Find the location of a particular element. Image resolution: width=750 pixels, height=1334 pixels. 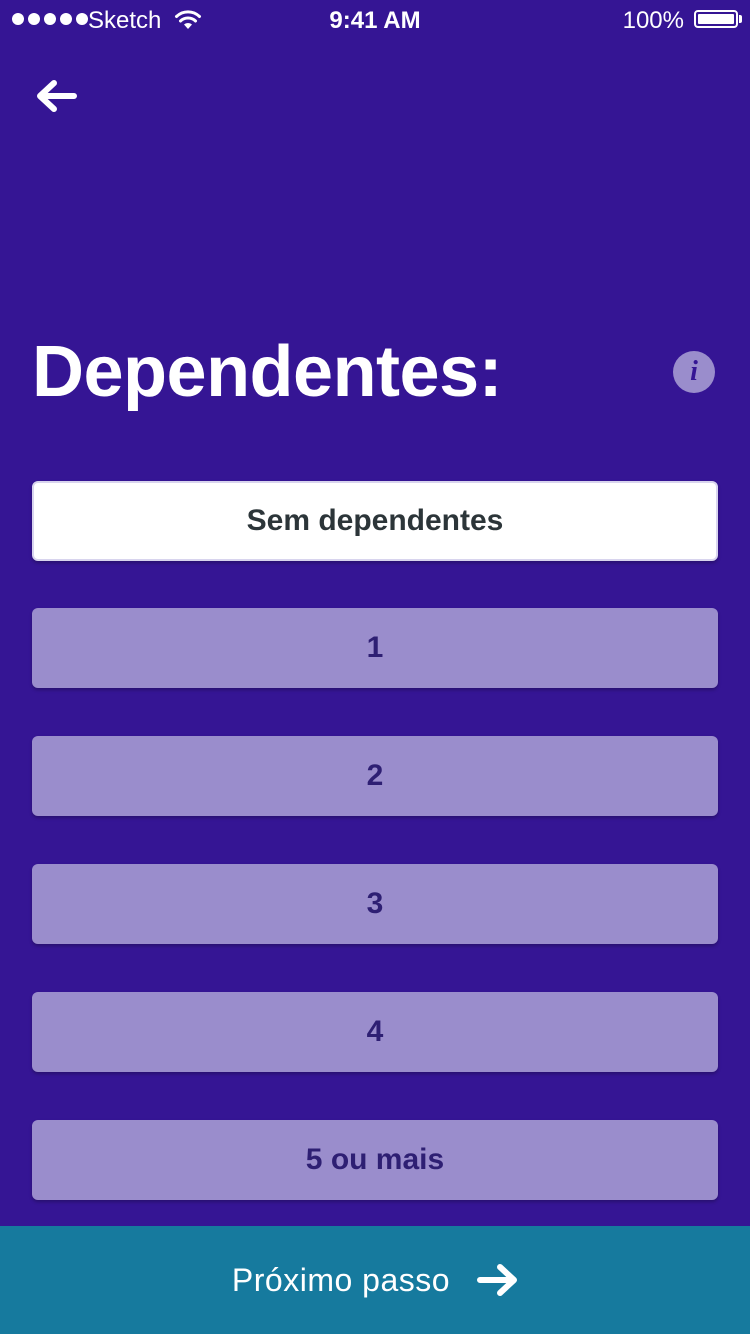

page-title: Dependentes: is located at coordinates (267, 372).